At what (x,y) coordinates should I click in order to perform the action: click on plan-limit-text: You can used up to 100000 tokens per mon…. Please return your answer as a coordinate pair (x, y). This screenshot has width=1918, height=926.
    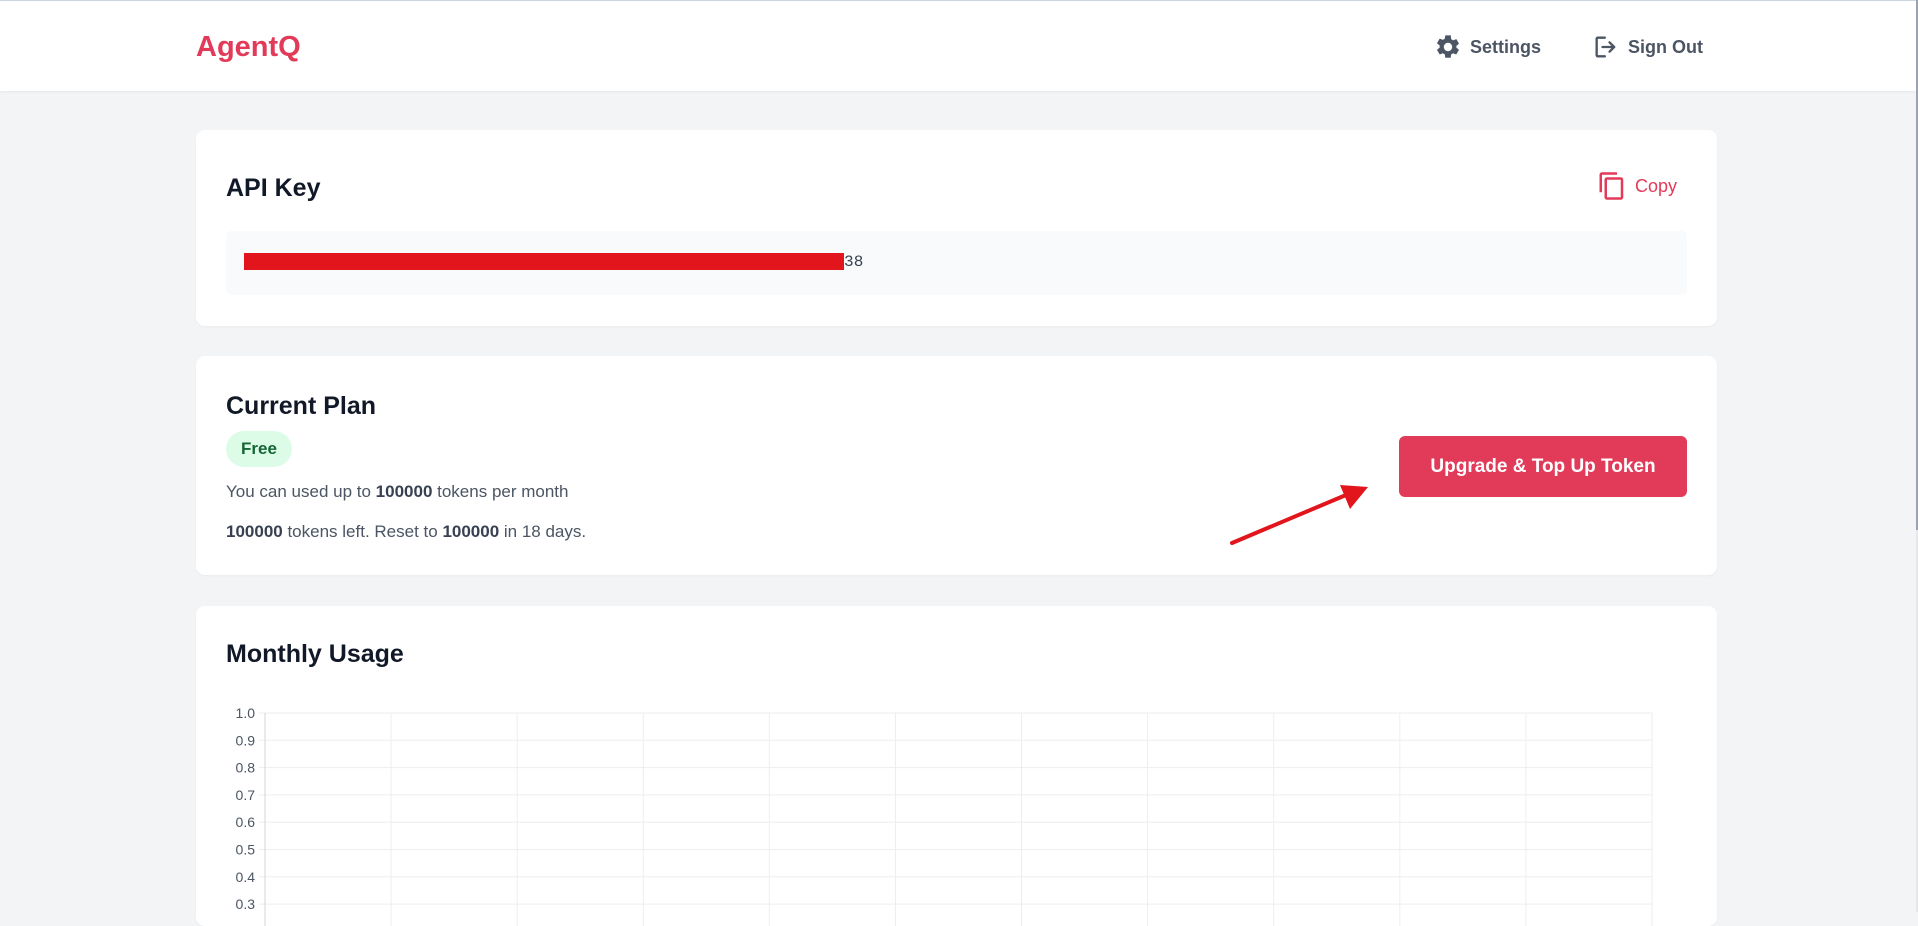
    Looking at the image, I should click on (397, 492).